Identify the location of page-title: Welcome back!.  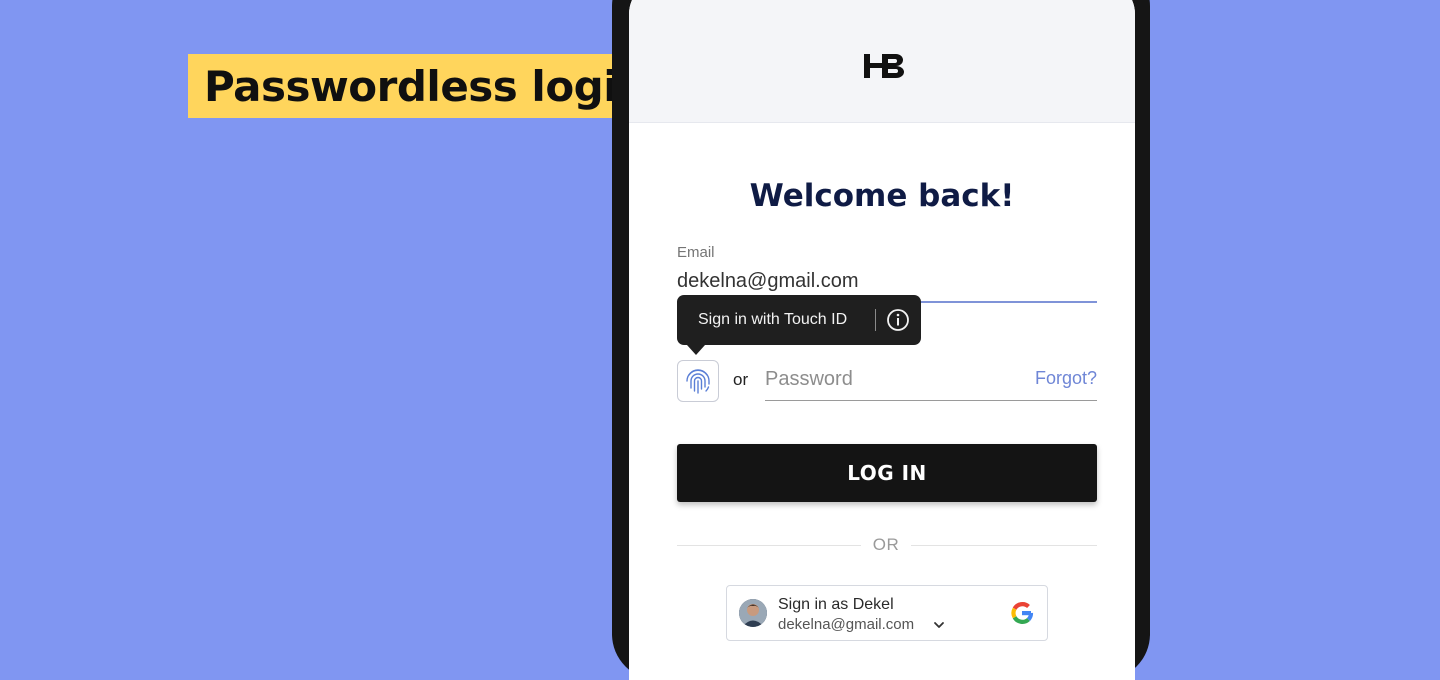
(882, 196).